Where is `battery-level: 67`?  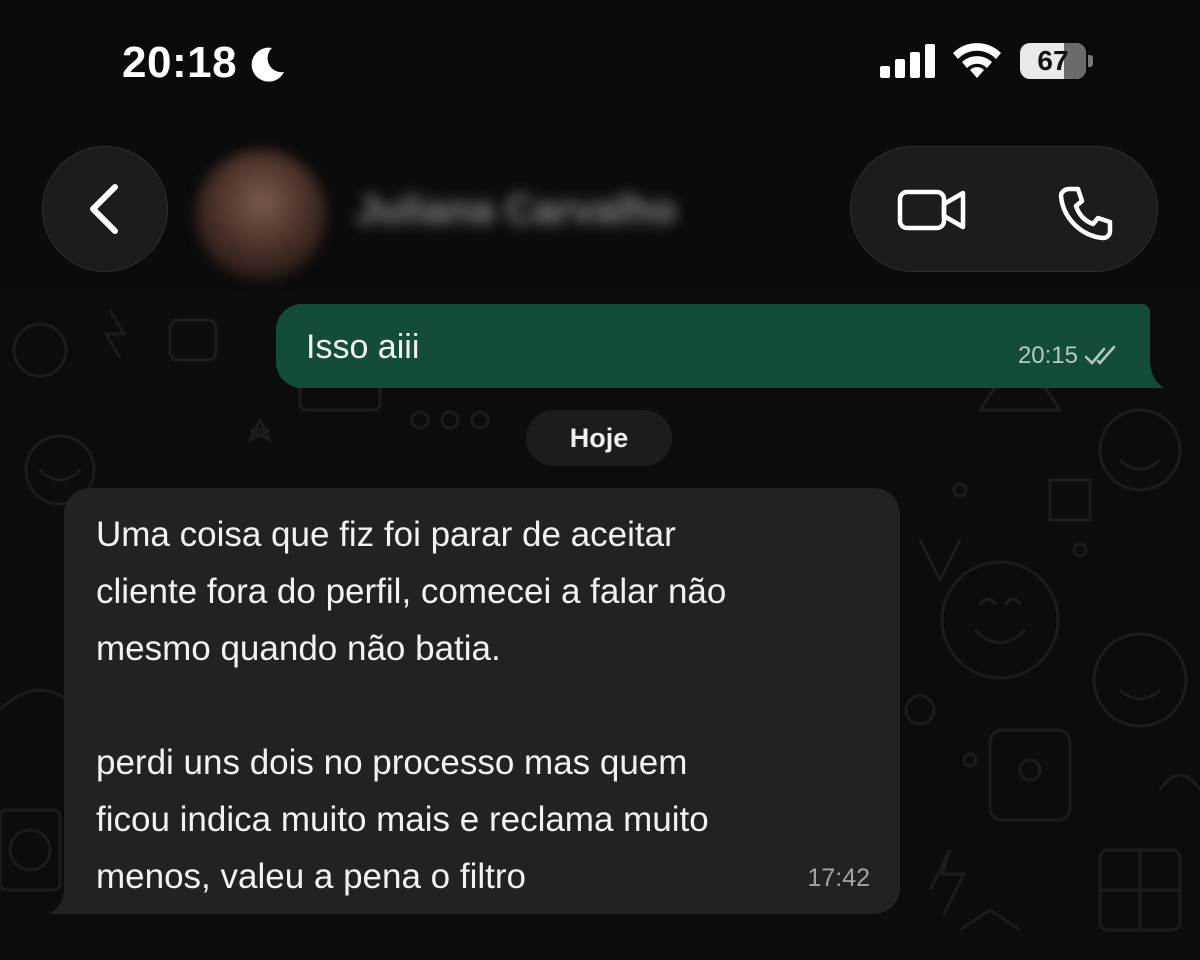
battery-level: 67 is located at coordinates (1053, 60).